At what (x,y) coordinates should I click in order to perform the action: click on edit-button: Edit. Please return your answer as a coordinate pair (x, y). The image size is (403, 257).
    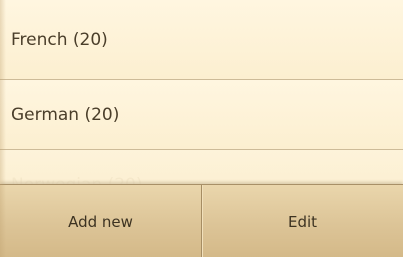
    Looking at the image, I should click on (302, 221).